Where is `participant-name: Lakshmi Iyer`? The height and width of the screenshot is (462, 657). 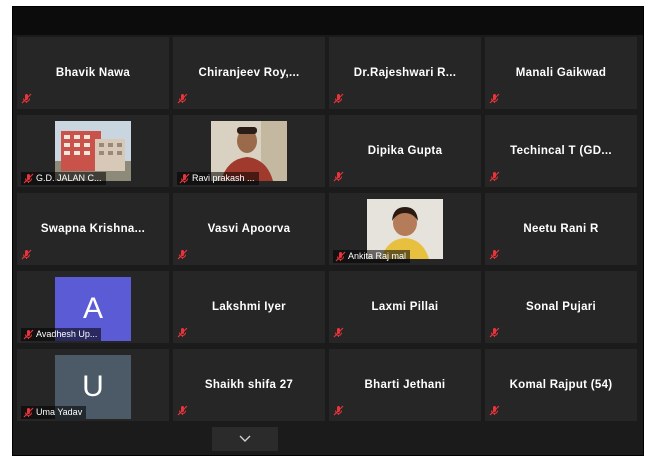 participant-name: Lakshmi Iyer is located at coordinates (249, 307).